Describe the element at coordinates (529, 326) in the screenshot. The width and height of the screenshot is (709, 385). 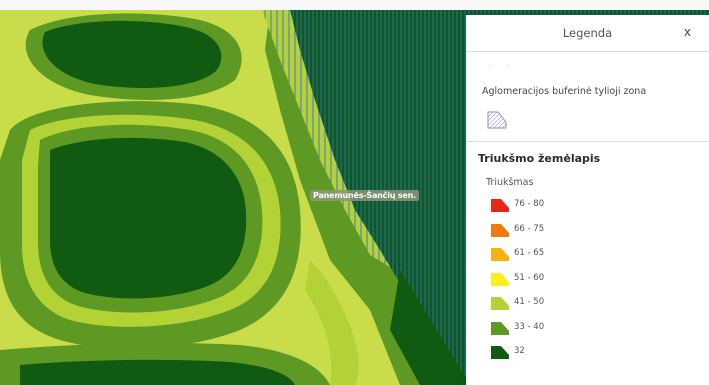
I see `legend-class-label: 33 - 40` at that location.